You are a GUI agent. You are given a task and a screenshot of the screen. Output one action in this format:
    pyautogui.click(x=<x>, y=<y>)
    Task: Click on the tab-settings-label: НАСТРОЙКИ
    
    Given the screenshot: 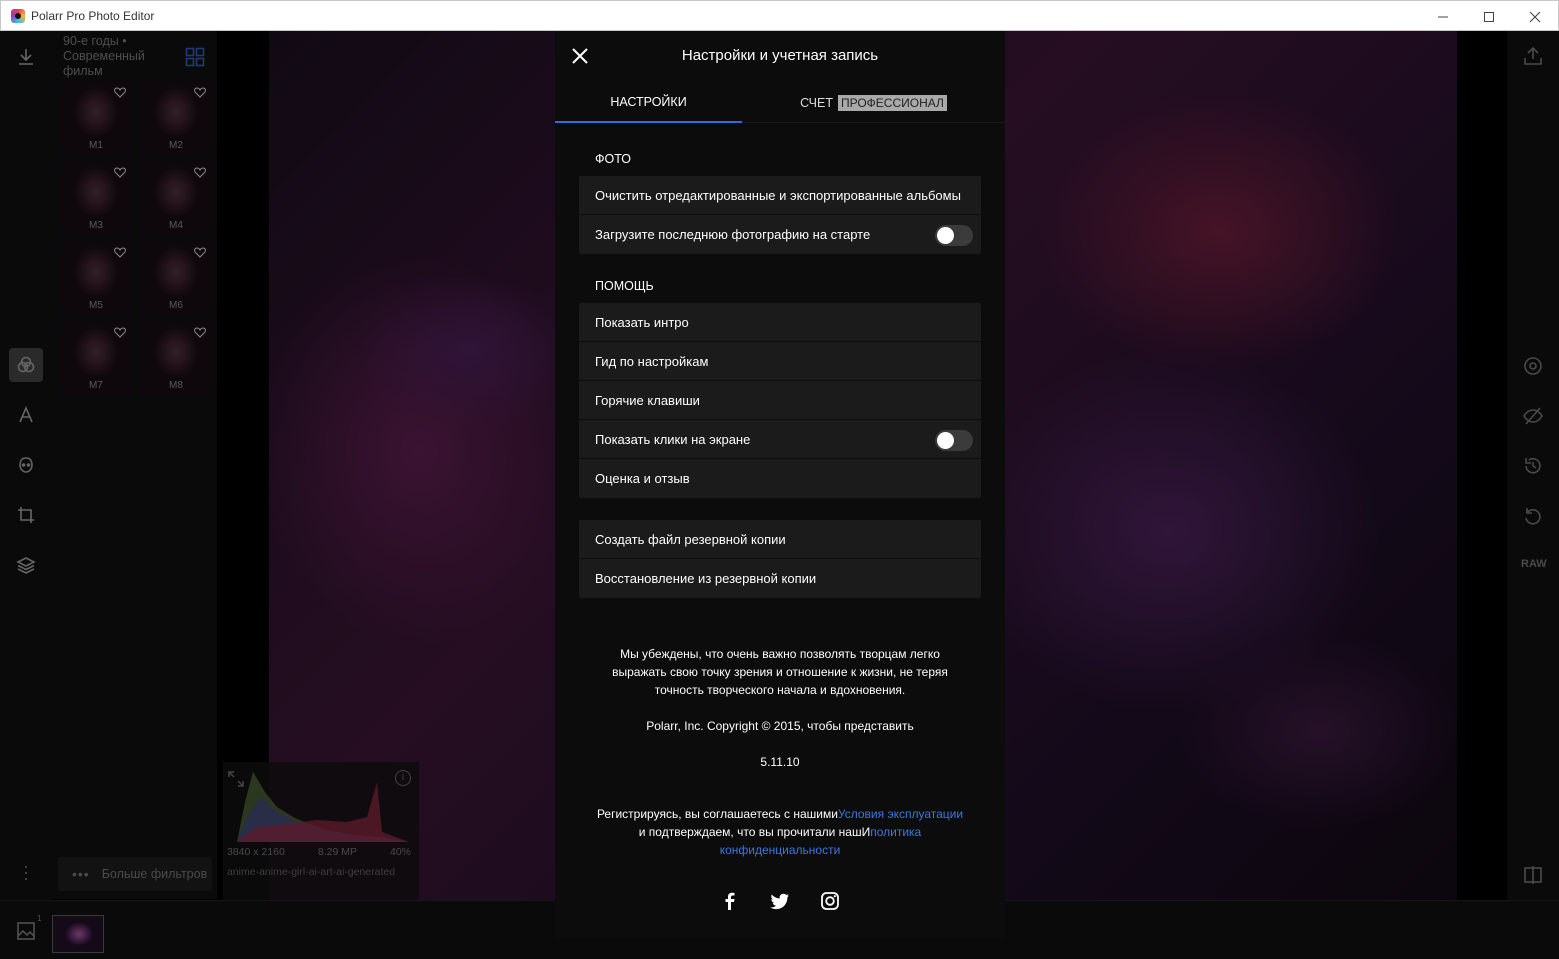 What is the action you would take?
    pyautogui.click(x=648, y=102)
    